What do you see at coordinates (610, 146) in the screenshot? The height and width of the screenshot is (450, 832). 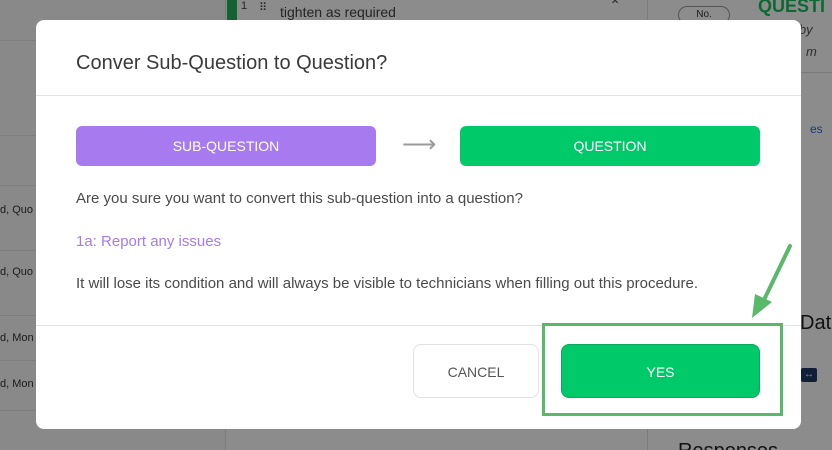 I see `question-pill: QUESTION` at bounding box center [610, 146].